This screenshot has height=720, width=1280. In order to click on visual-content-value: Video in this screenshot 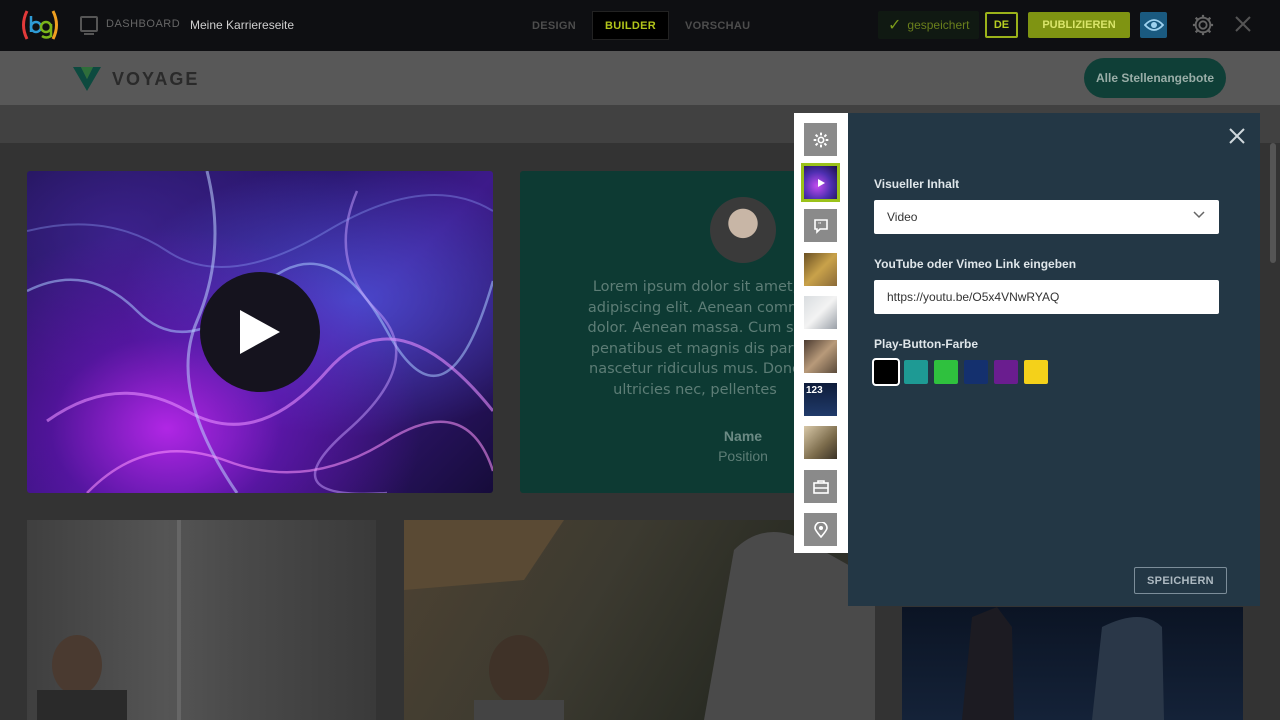, I will do `click(902, 217)`.